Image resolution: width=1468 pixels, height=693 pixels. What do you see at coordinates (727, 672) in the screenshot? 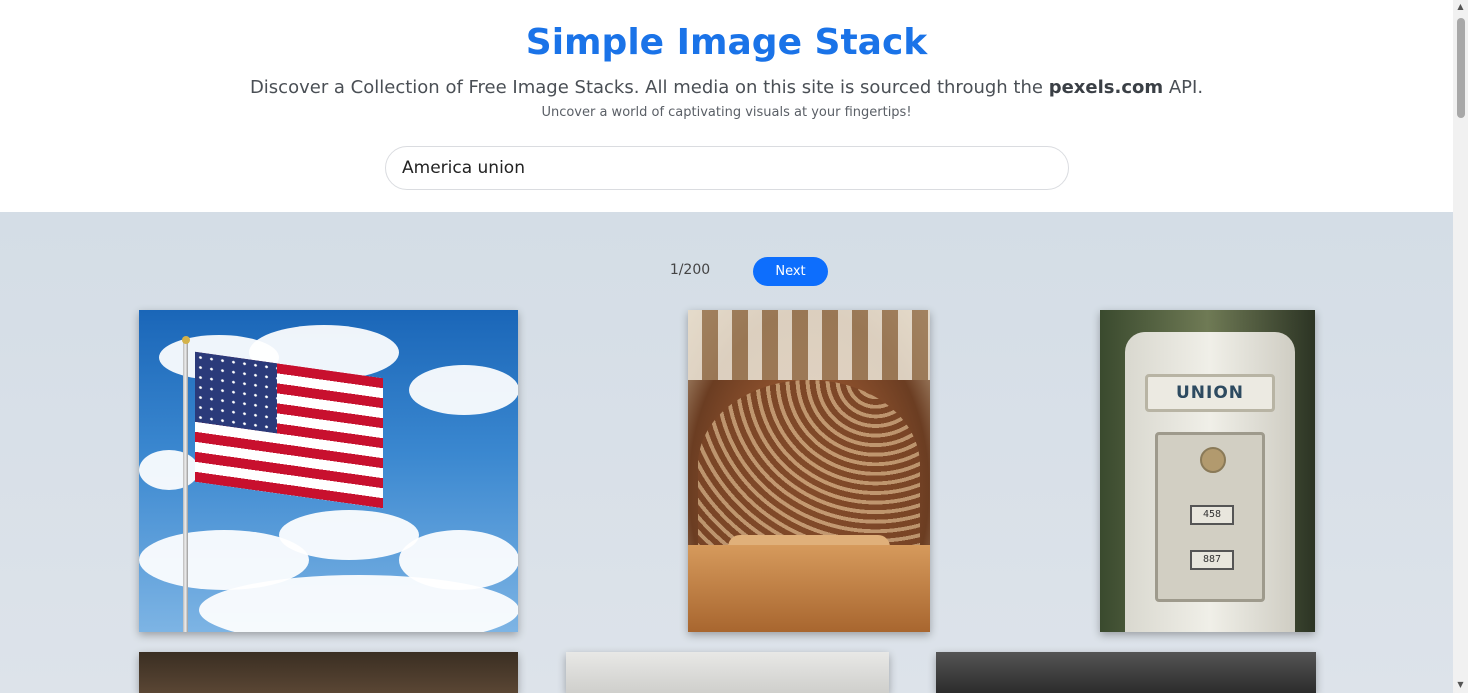
I see `photo-light-scene` at bounding box center [727, 672].